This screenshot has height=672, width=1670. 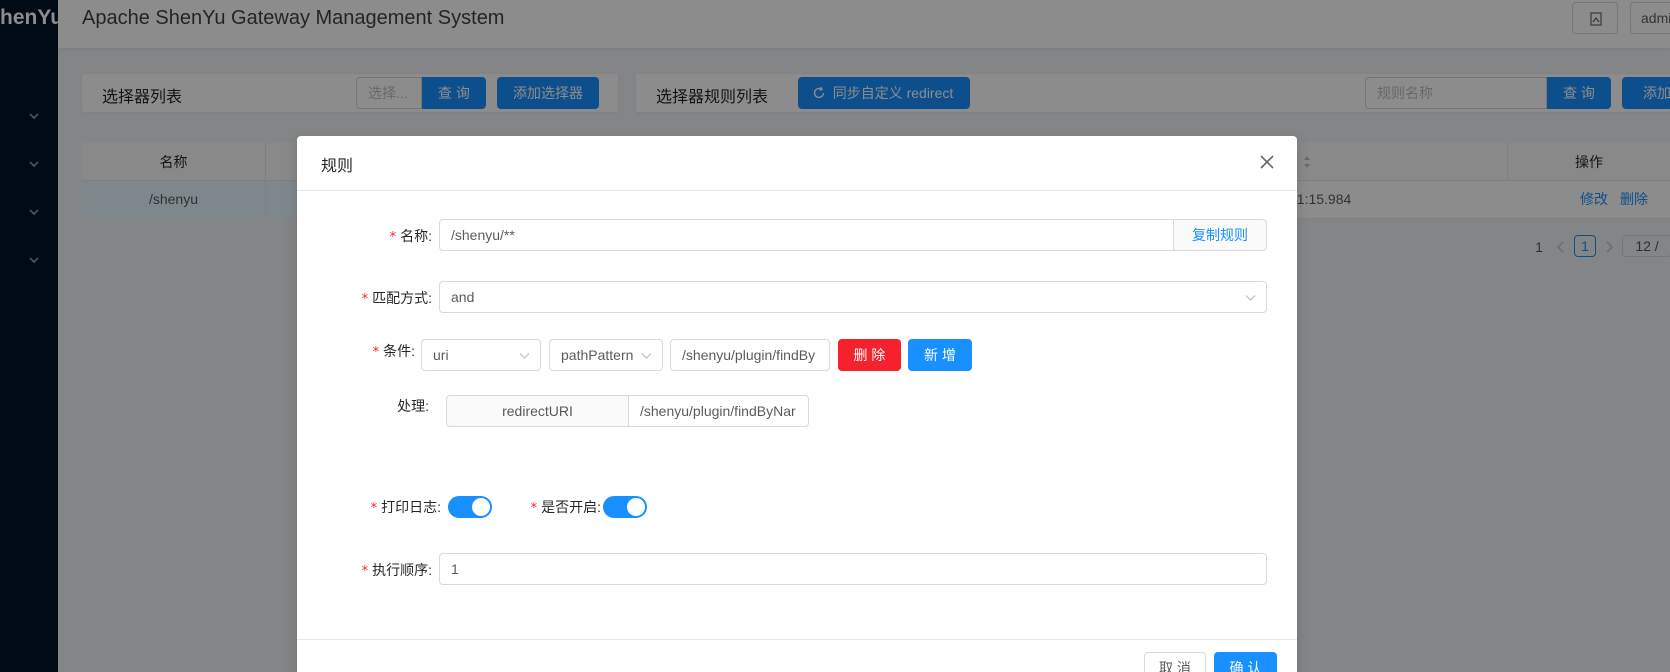 What do you see at coordinates (1267, 162) in the screenshot?
I see `close-icon` at bounding box center [1267, 162].